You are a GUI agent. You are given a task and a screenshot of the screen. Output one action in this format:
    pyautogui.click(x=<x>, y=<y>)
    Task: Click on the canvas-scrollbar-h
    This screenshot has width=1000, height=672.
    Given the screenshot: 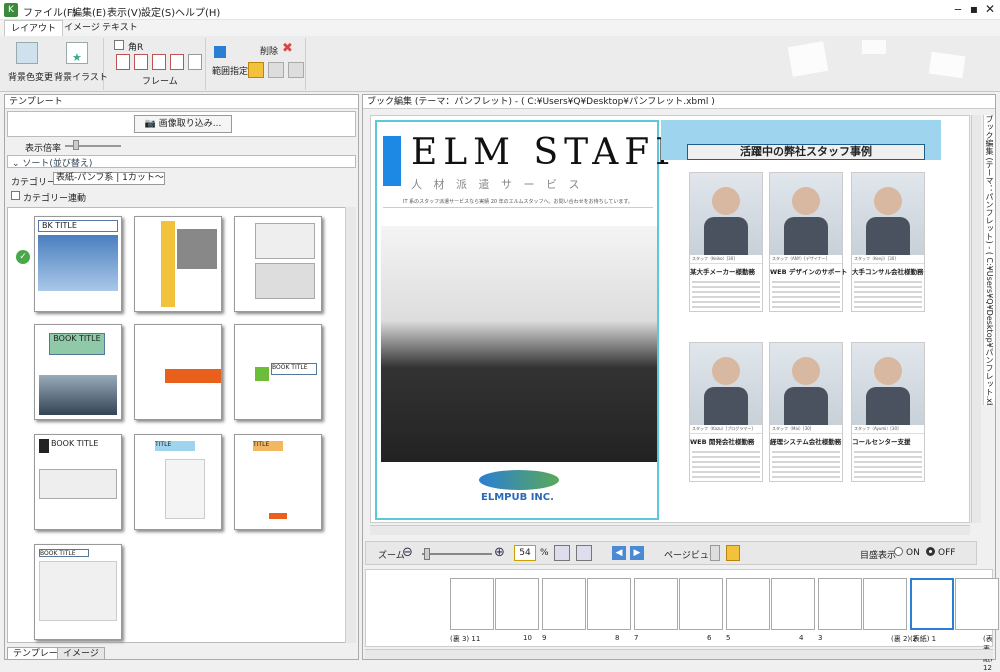 What is the action you would take?
    pyautogui.click(x=670, y=530)
    